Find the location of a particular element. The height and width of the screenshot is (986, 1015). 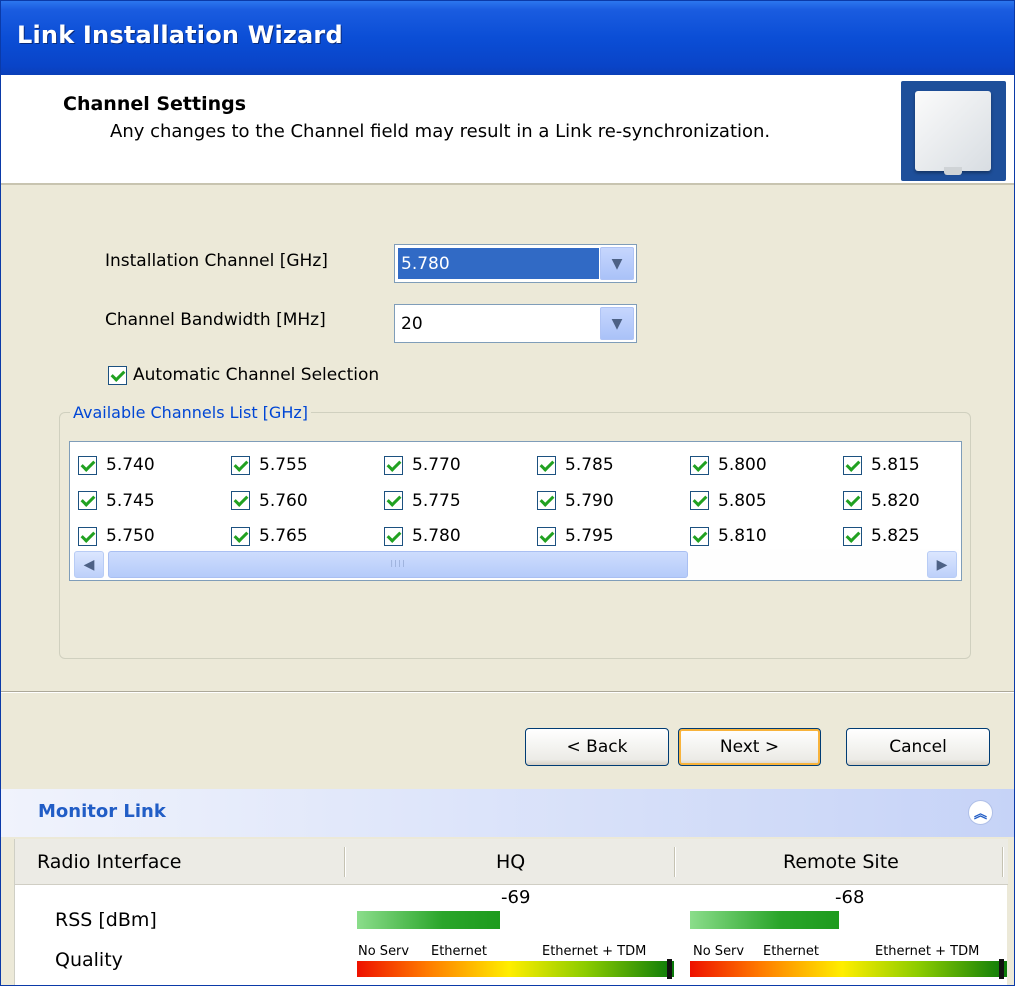

channel-label: 5.765 is located at coordinates (283, 536).